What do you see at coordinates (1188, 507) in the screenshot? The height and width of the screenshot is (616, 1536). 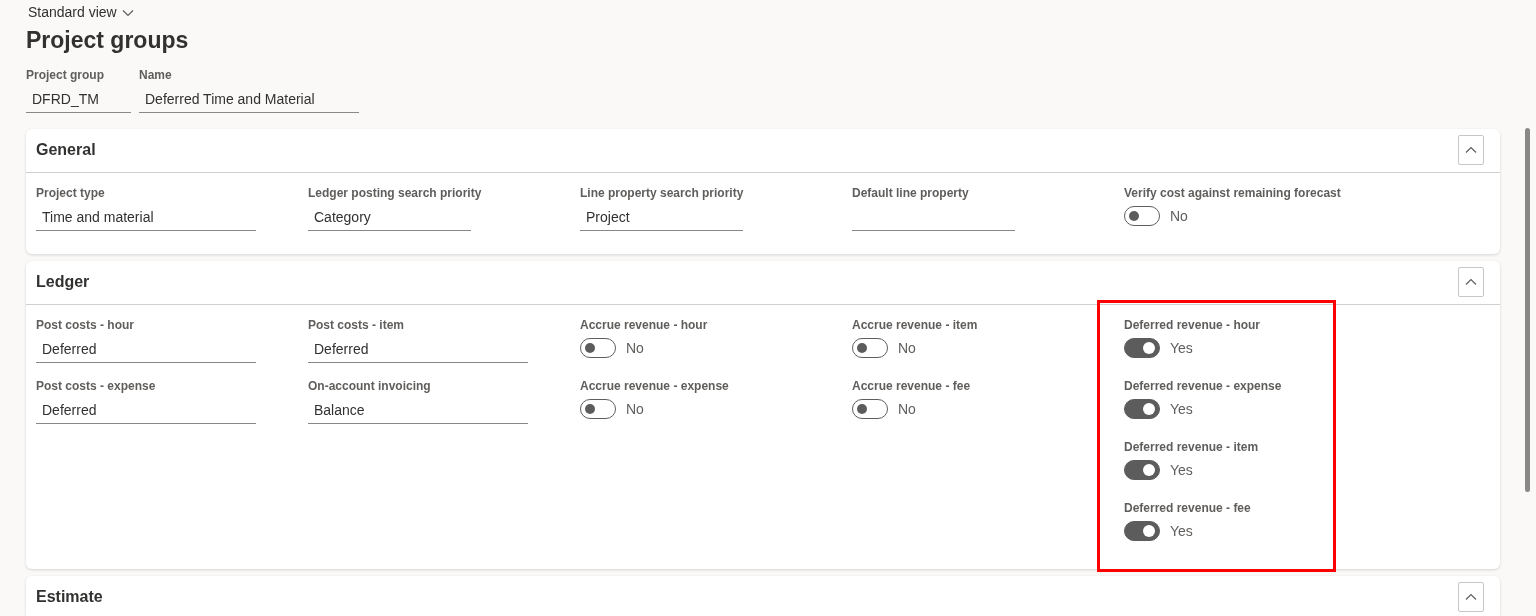 I see `field-label: Deferred revenue - fee` at bounding box center [1188, 507].